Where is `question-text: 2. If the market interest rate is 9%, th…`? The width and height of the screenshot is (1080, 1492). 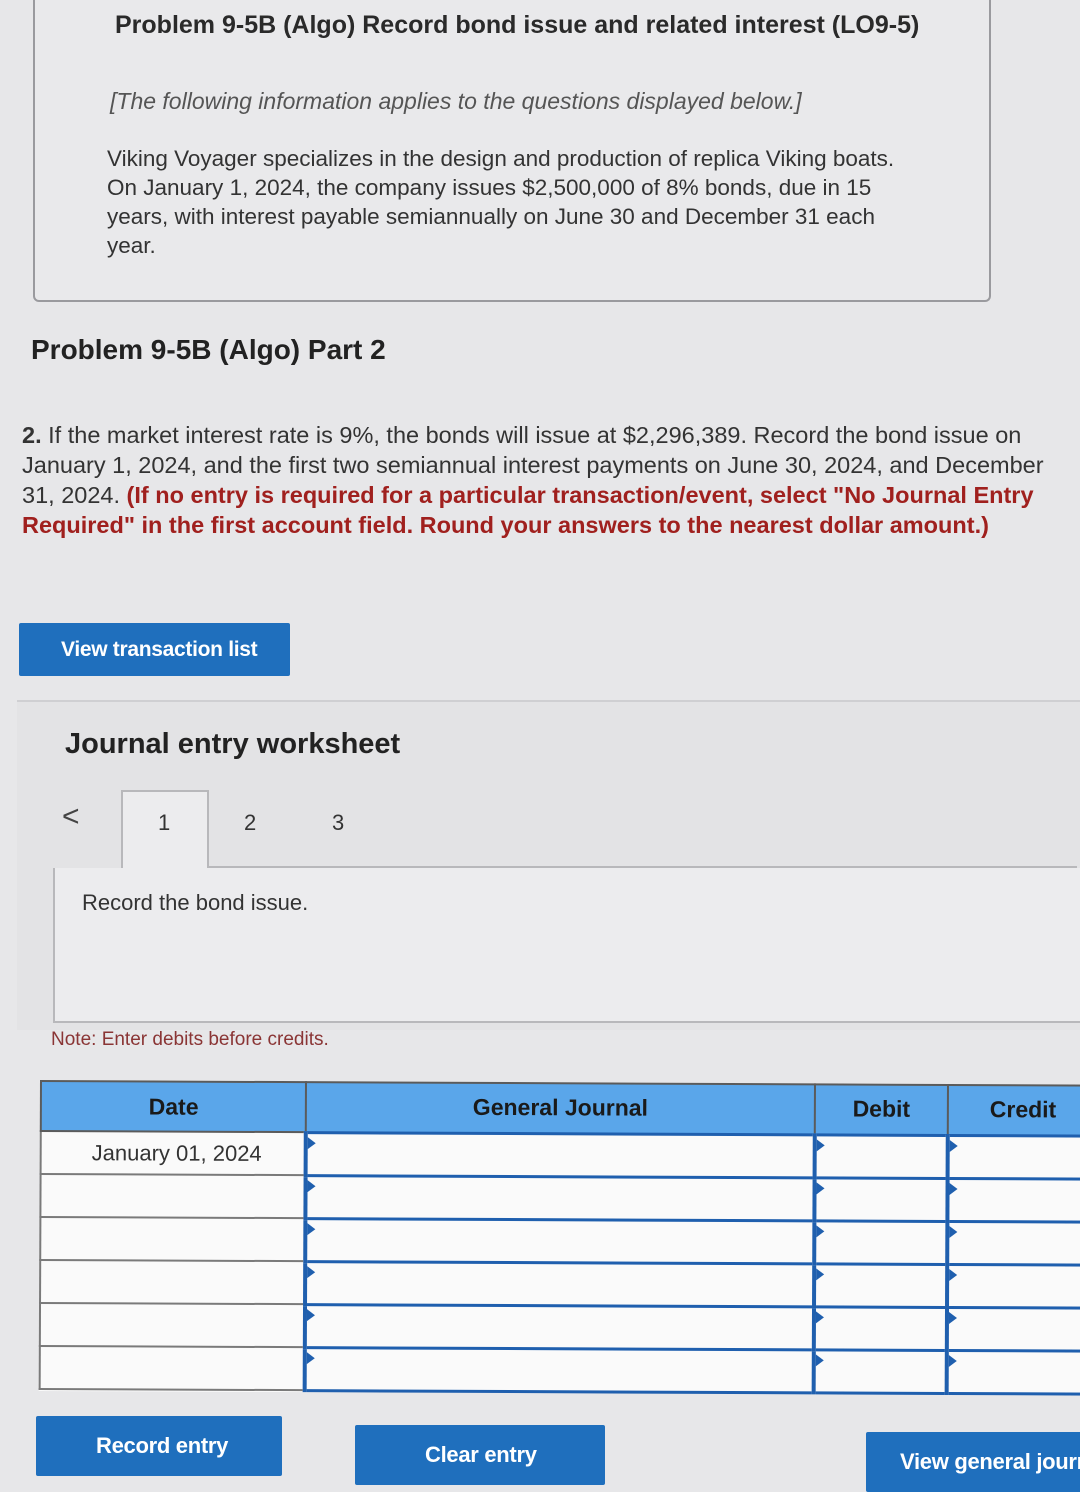 question-text: 2. If the market interest rate is 9%, th… is located at coordinates (542, 480).